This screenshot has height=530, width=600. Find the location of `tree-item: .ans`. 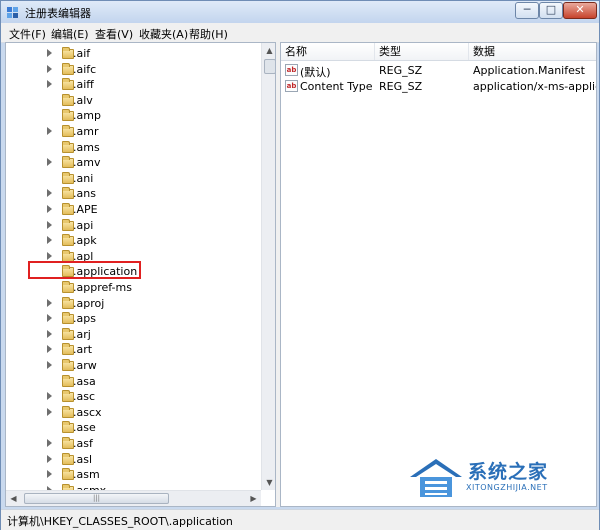

tree-item: .ans is located at coordinates (133, 194).